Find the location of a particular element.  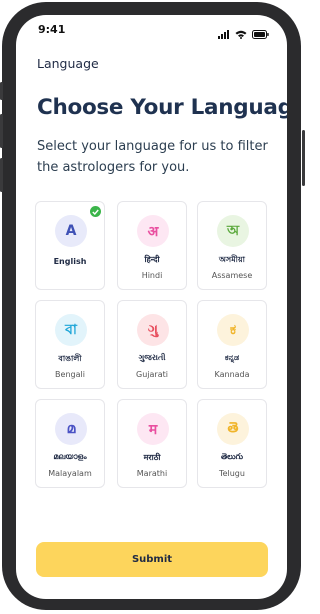

language-glyph-badge: अ is located at coordinates (153, 231).